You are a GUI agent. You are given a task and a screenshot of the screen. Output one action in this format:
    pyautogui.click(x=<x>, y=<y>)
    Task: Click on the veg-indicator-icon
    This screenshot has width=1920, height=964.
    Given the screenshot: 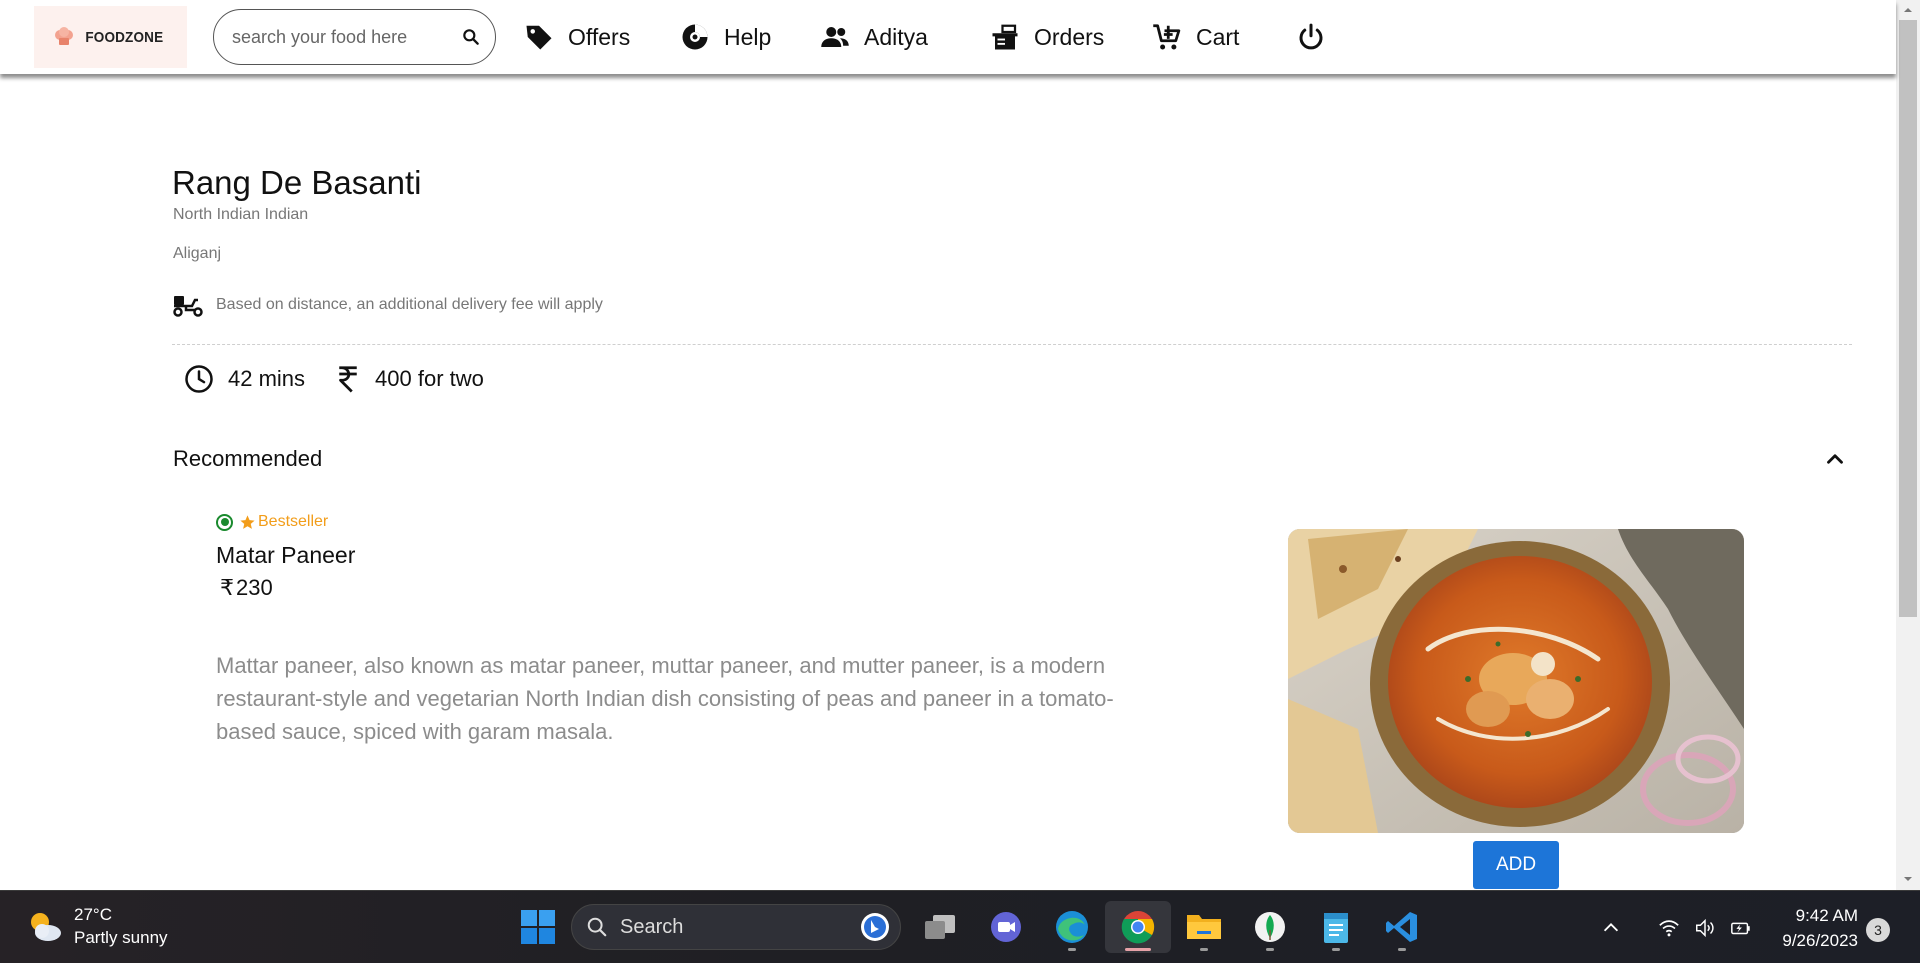 What is the action you would take?
    pyautogui.click(x=224, y=522)
    